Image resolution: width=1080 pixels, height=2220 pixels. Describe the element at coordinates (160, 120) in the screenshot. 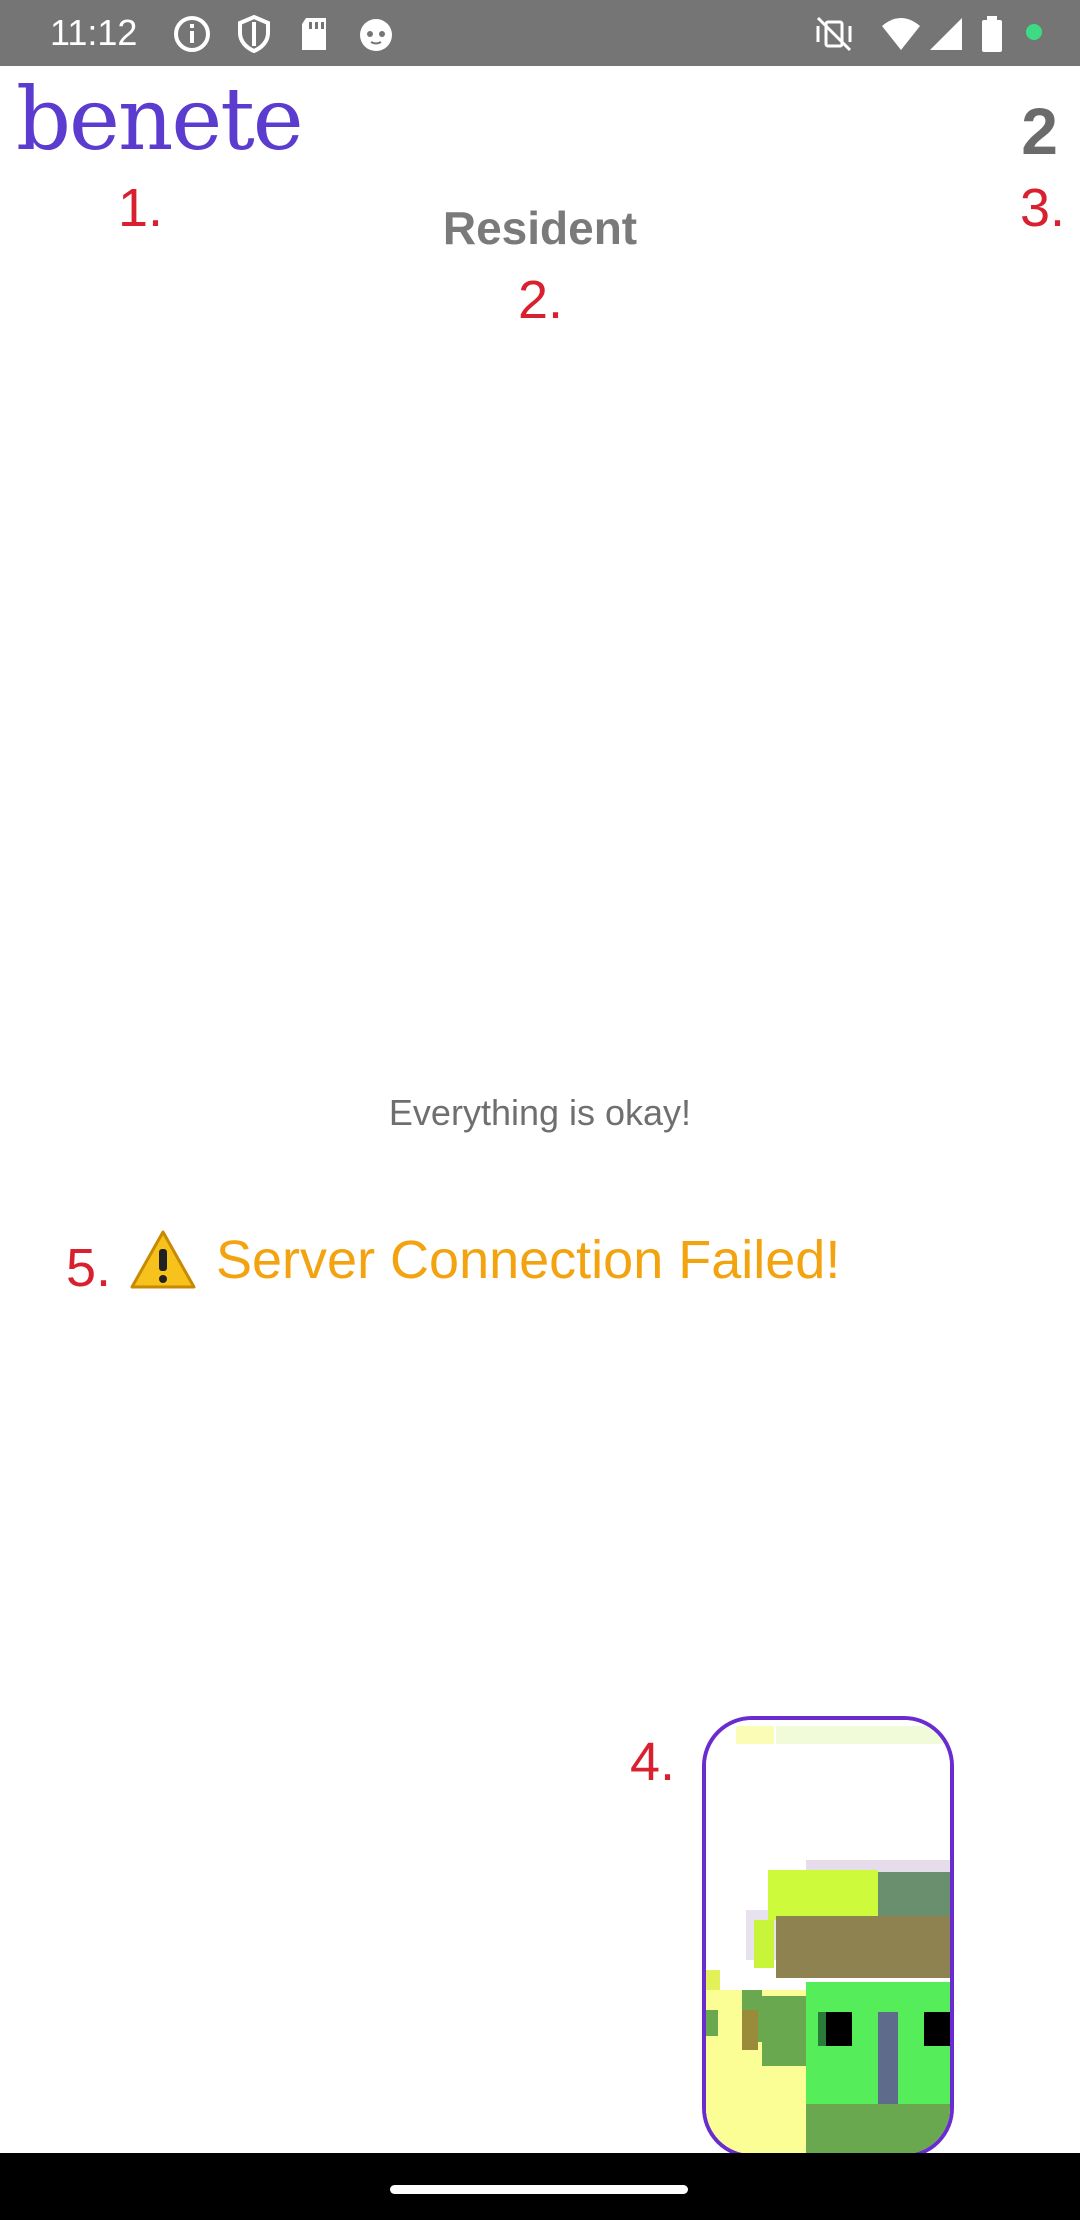

I see `benete-logo: benete` at that location.